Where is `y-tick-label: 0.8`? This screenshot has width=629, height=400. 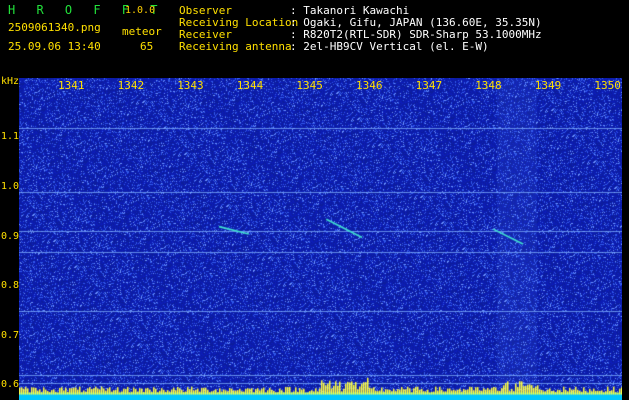 y-tick-label: 0.8 is located at coordinates (10, 286).